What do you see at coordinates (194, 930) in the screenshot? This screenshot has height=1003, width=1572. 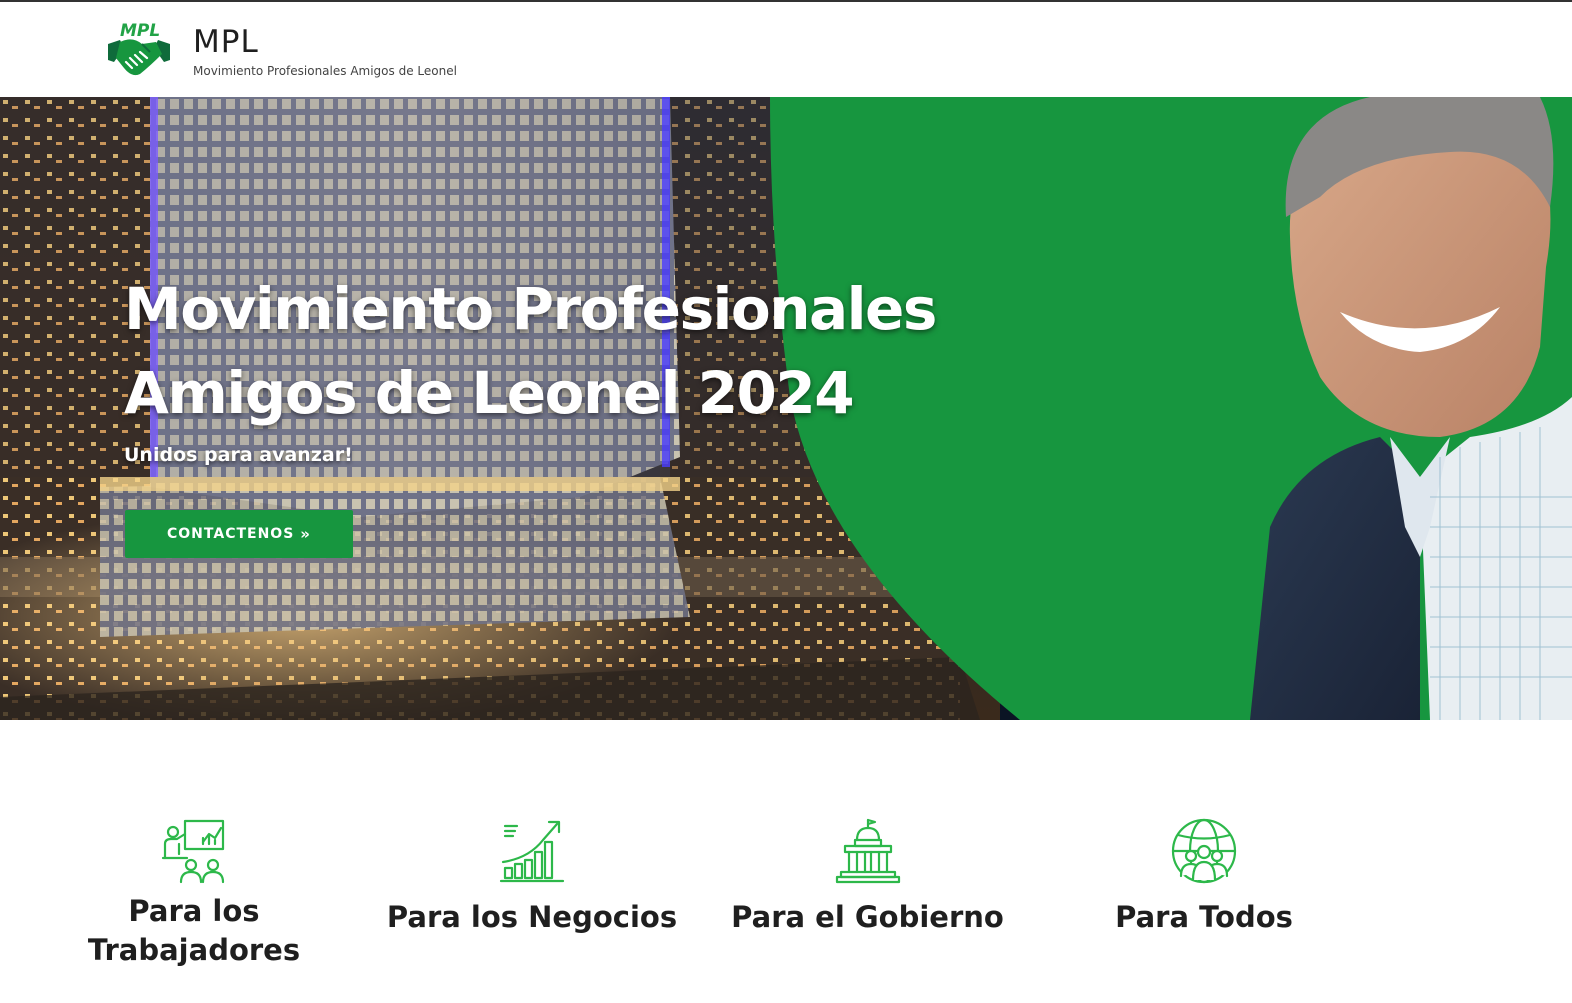 I see `feature-label: Para los Trabajadores` at bounding box center [194, 930].